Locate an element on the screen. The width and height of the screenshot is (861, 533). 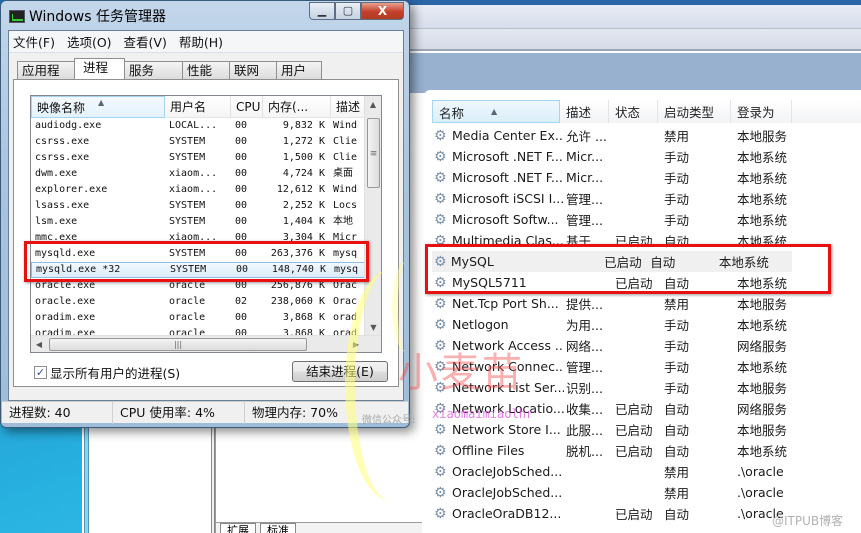
tab-processes: 进程 is located at coordinates (99, 68).